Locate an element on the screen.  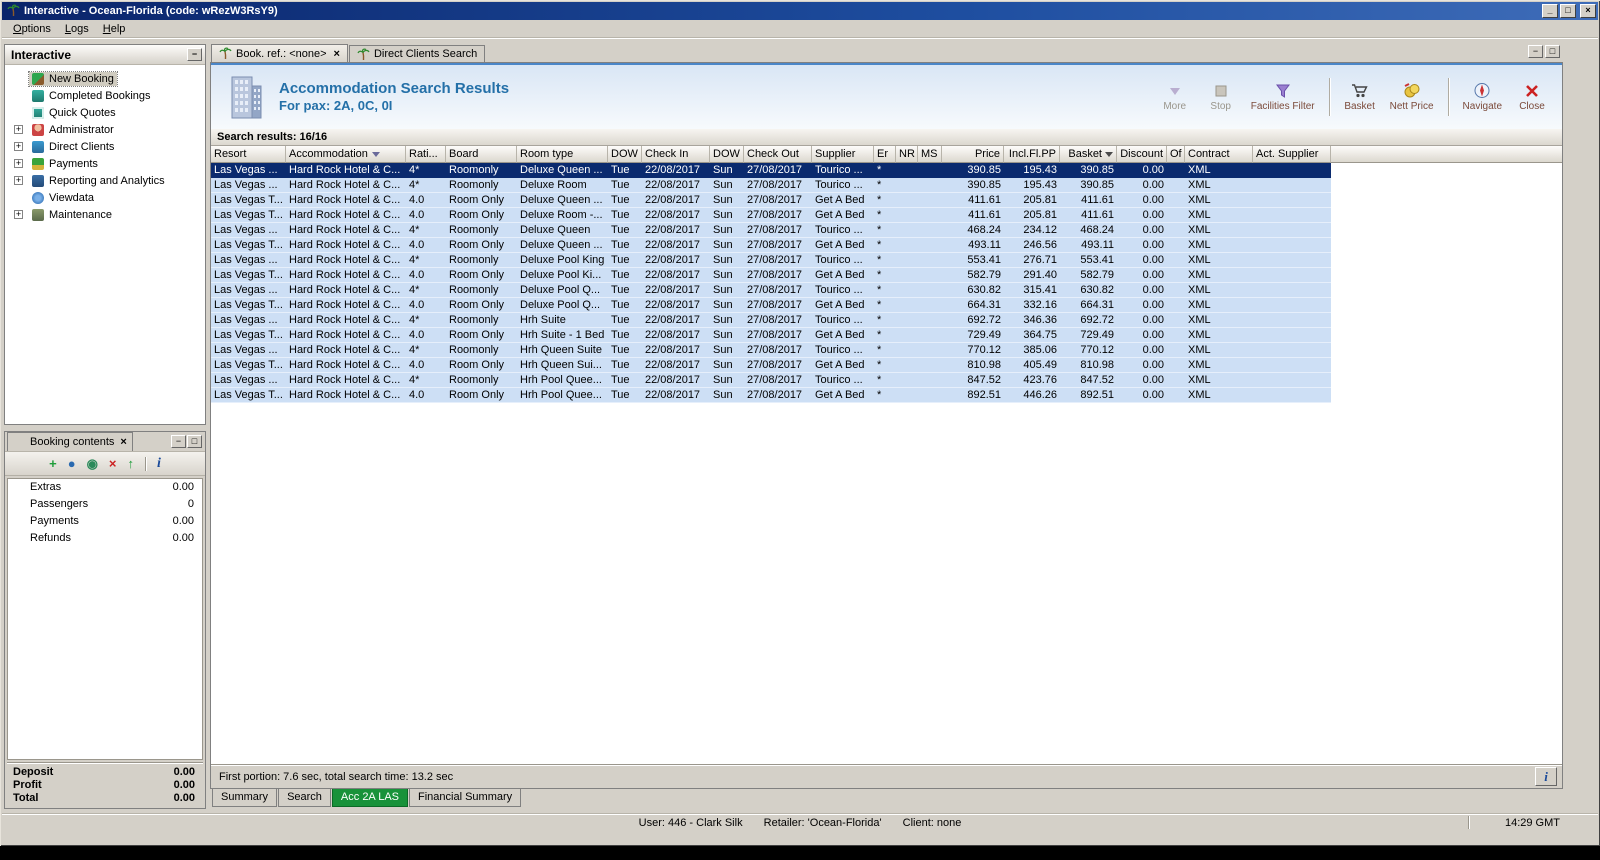
close-tab-icon: × is located at coordinates (337, 53).